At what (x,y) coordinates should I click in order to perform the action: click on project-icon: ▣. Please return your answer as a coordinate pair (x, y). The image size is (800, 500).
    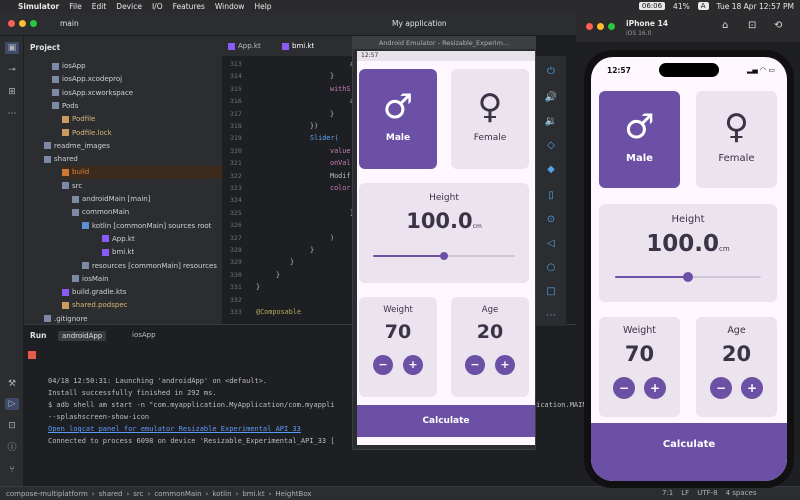
    Looking at the image, I should click on (12, 48).